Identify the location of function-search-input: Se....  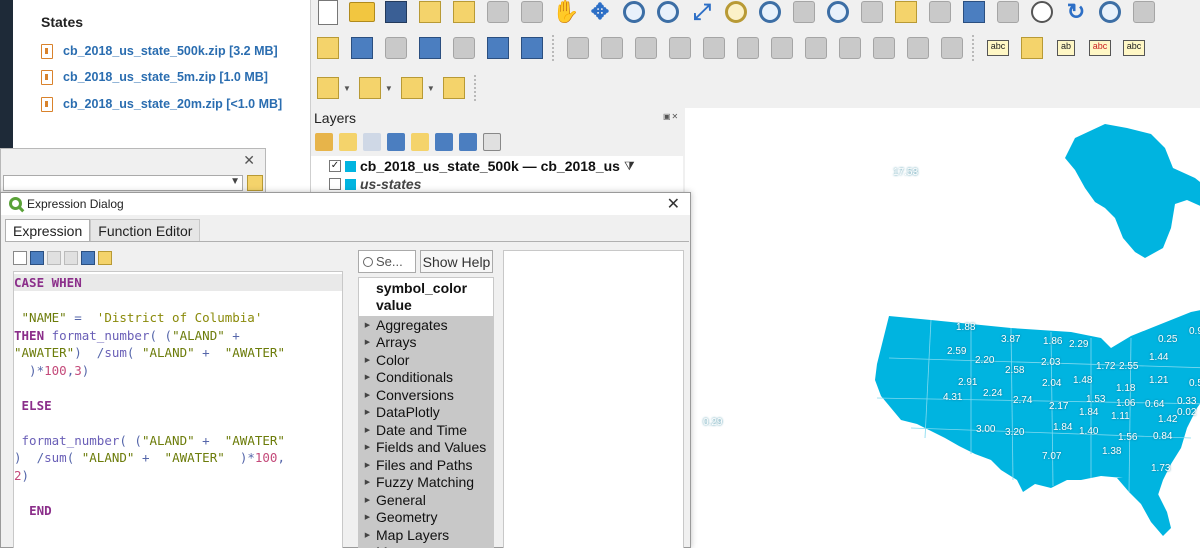
(387, 261).